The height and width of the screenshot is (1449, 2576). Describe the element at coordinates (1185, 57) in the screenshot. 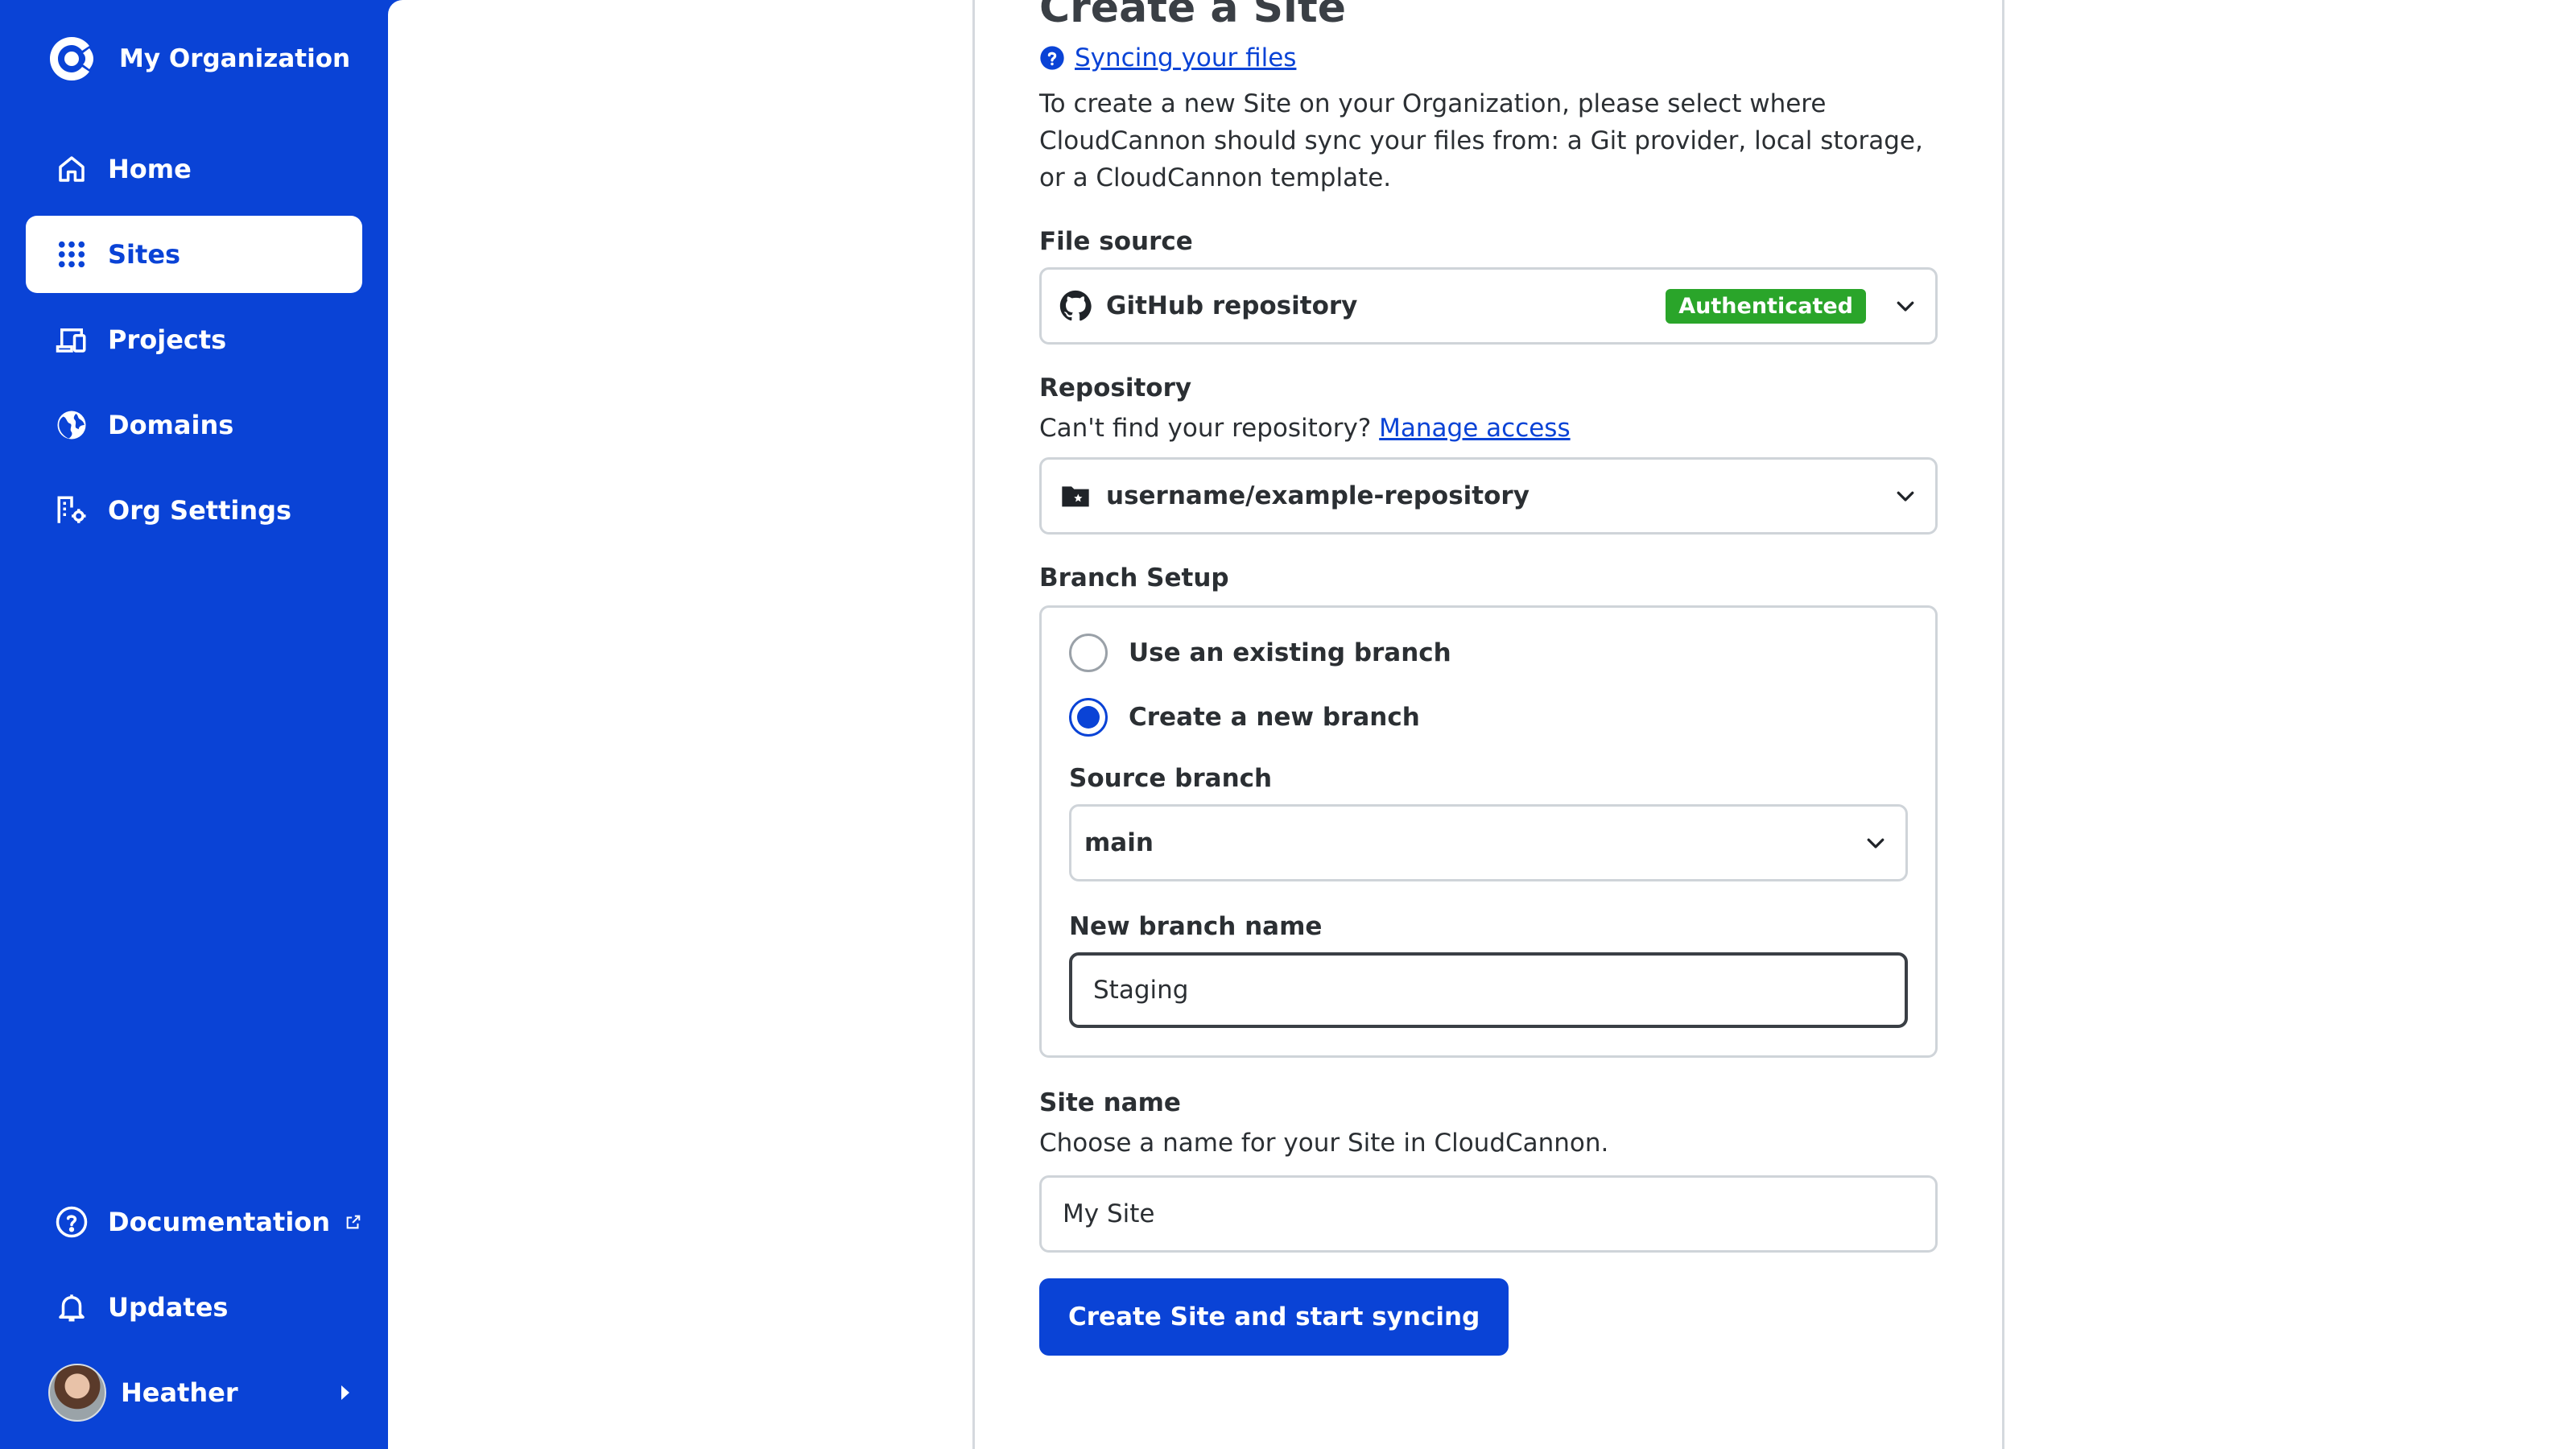

I see `help-link-label: Syncing your files` at that location.